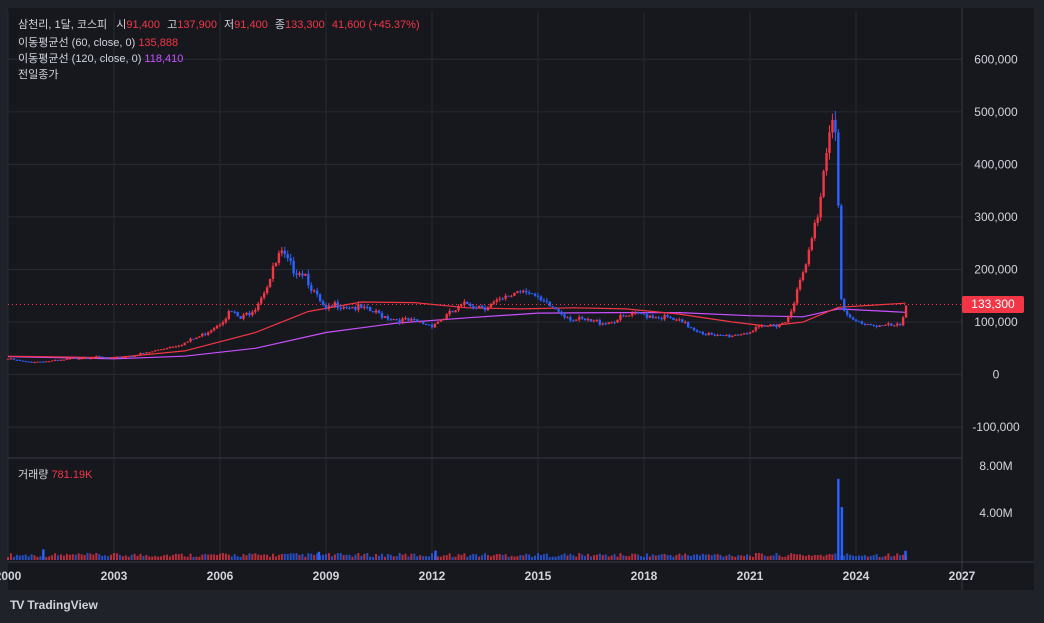  What do you see at coordinates (995, 466) in the screenshot?
I see `volume-tick-label: 8.00M` at bounding box center [995, 466].